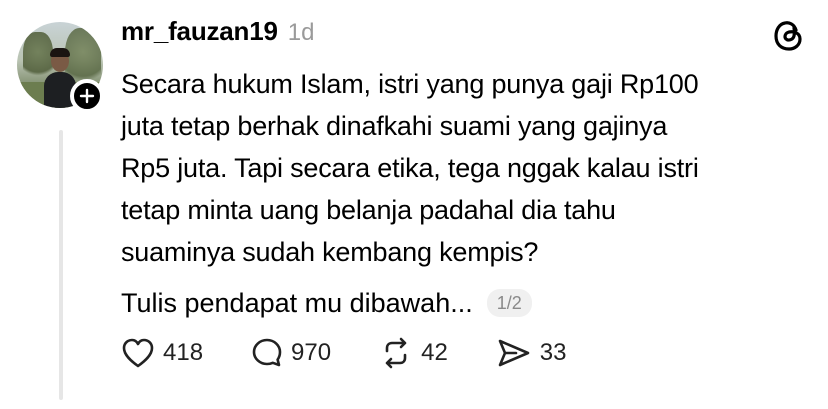 The height and width of the screenshot is (409, 828). What do you see at coordinates (531, 353) in the screenshot?
I see `share-button: 33` at bounding box center [531, 353].